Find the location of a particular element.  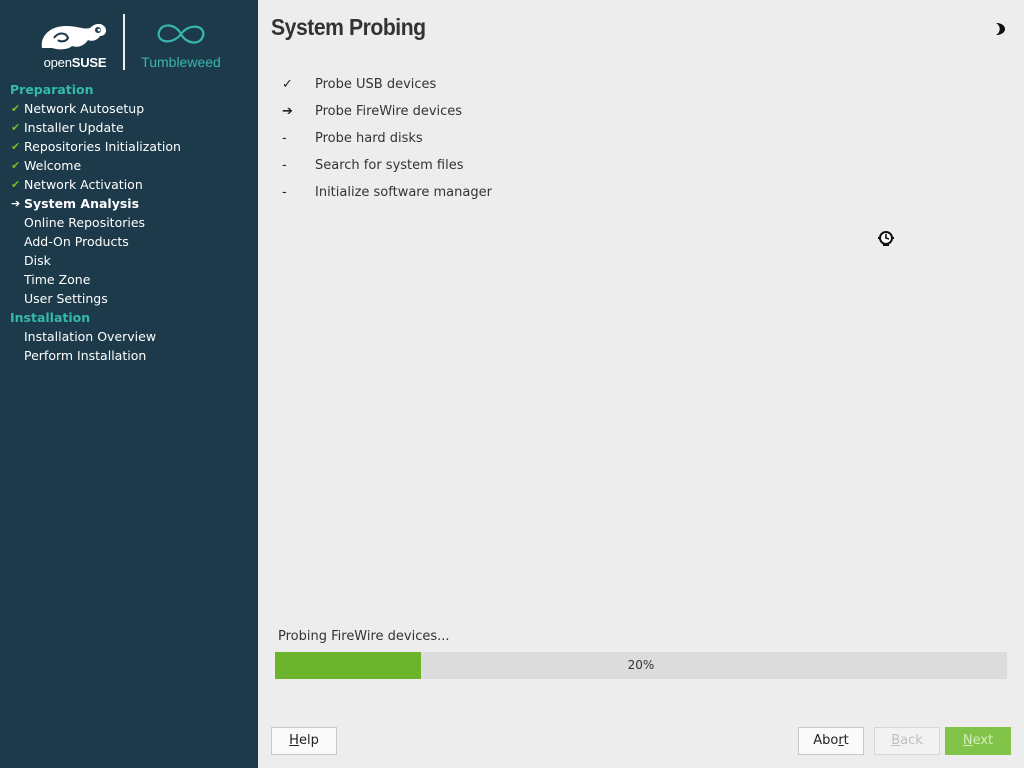

task-label: Probe FireWire devices is located at coordinates (389, 111).